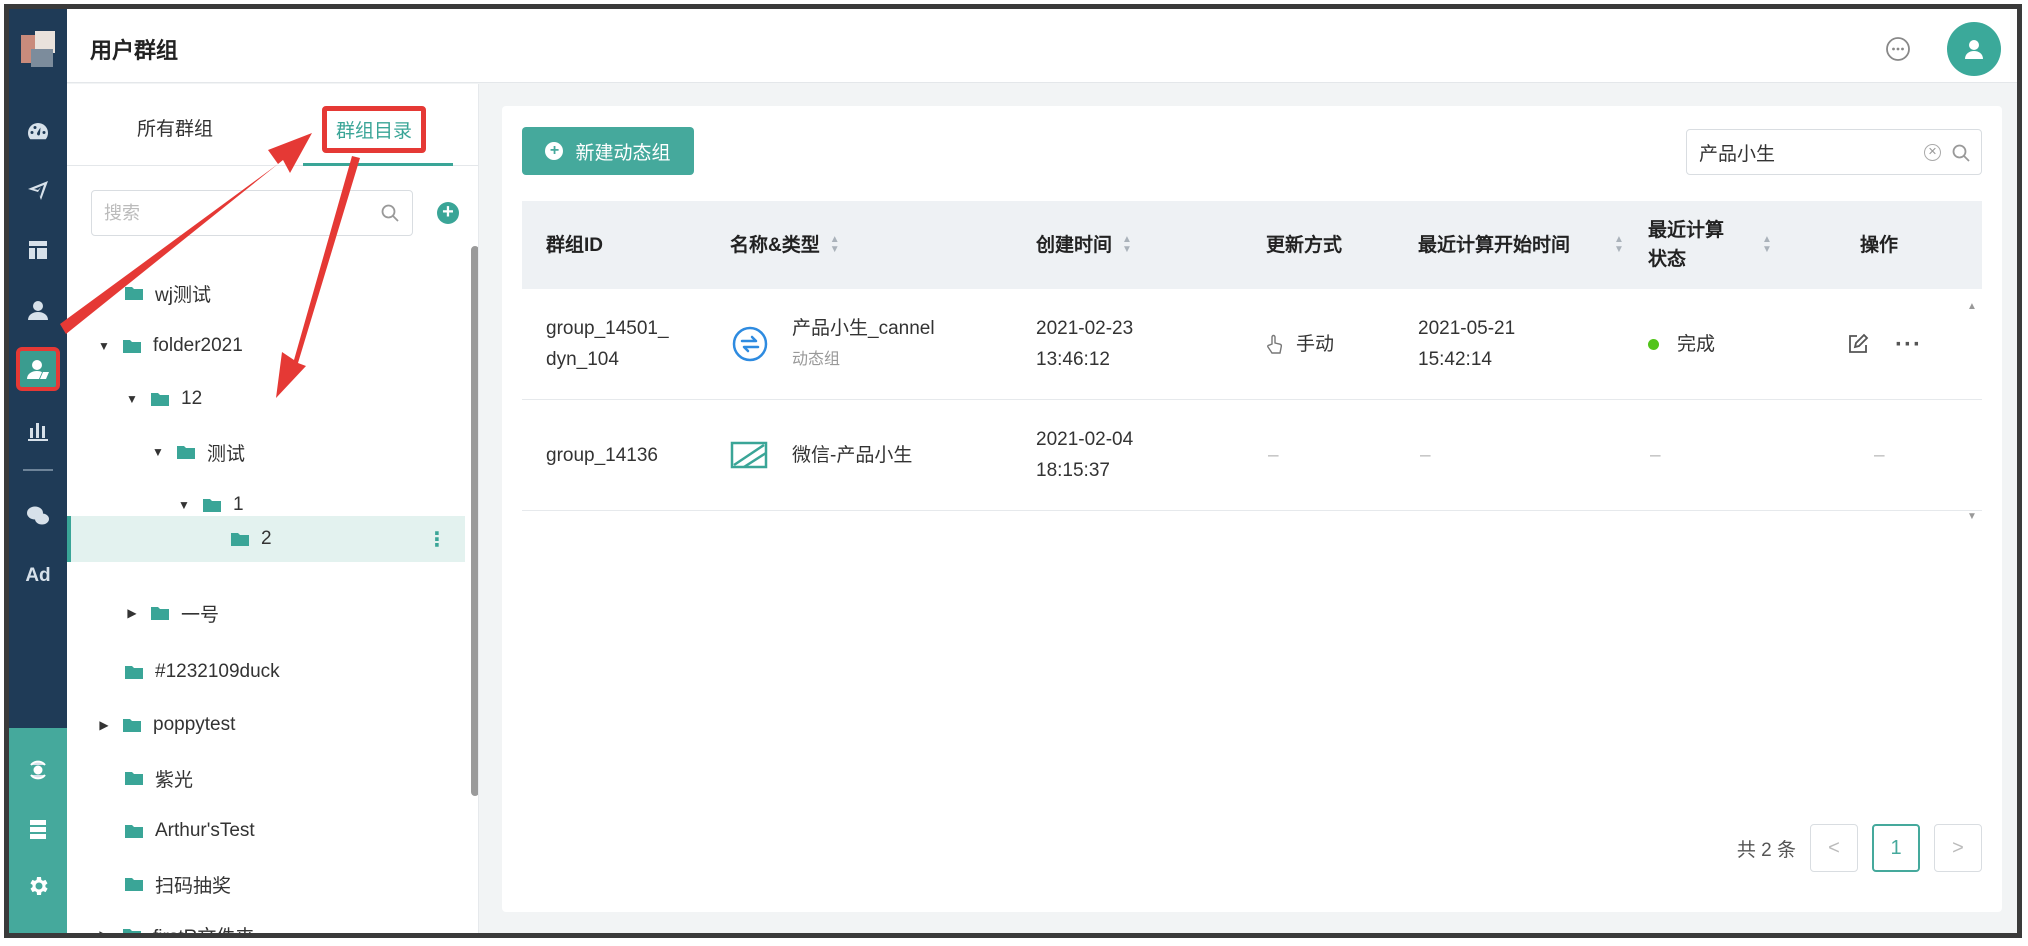 This screenshot has height=946, width=2028. Describe the element at coordinates (193, 886) in the screenshot. I see `tree-node-label: 扫码抽奖` at that location.